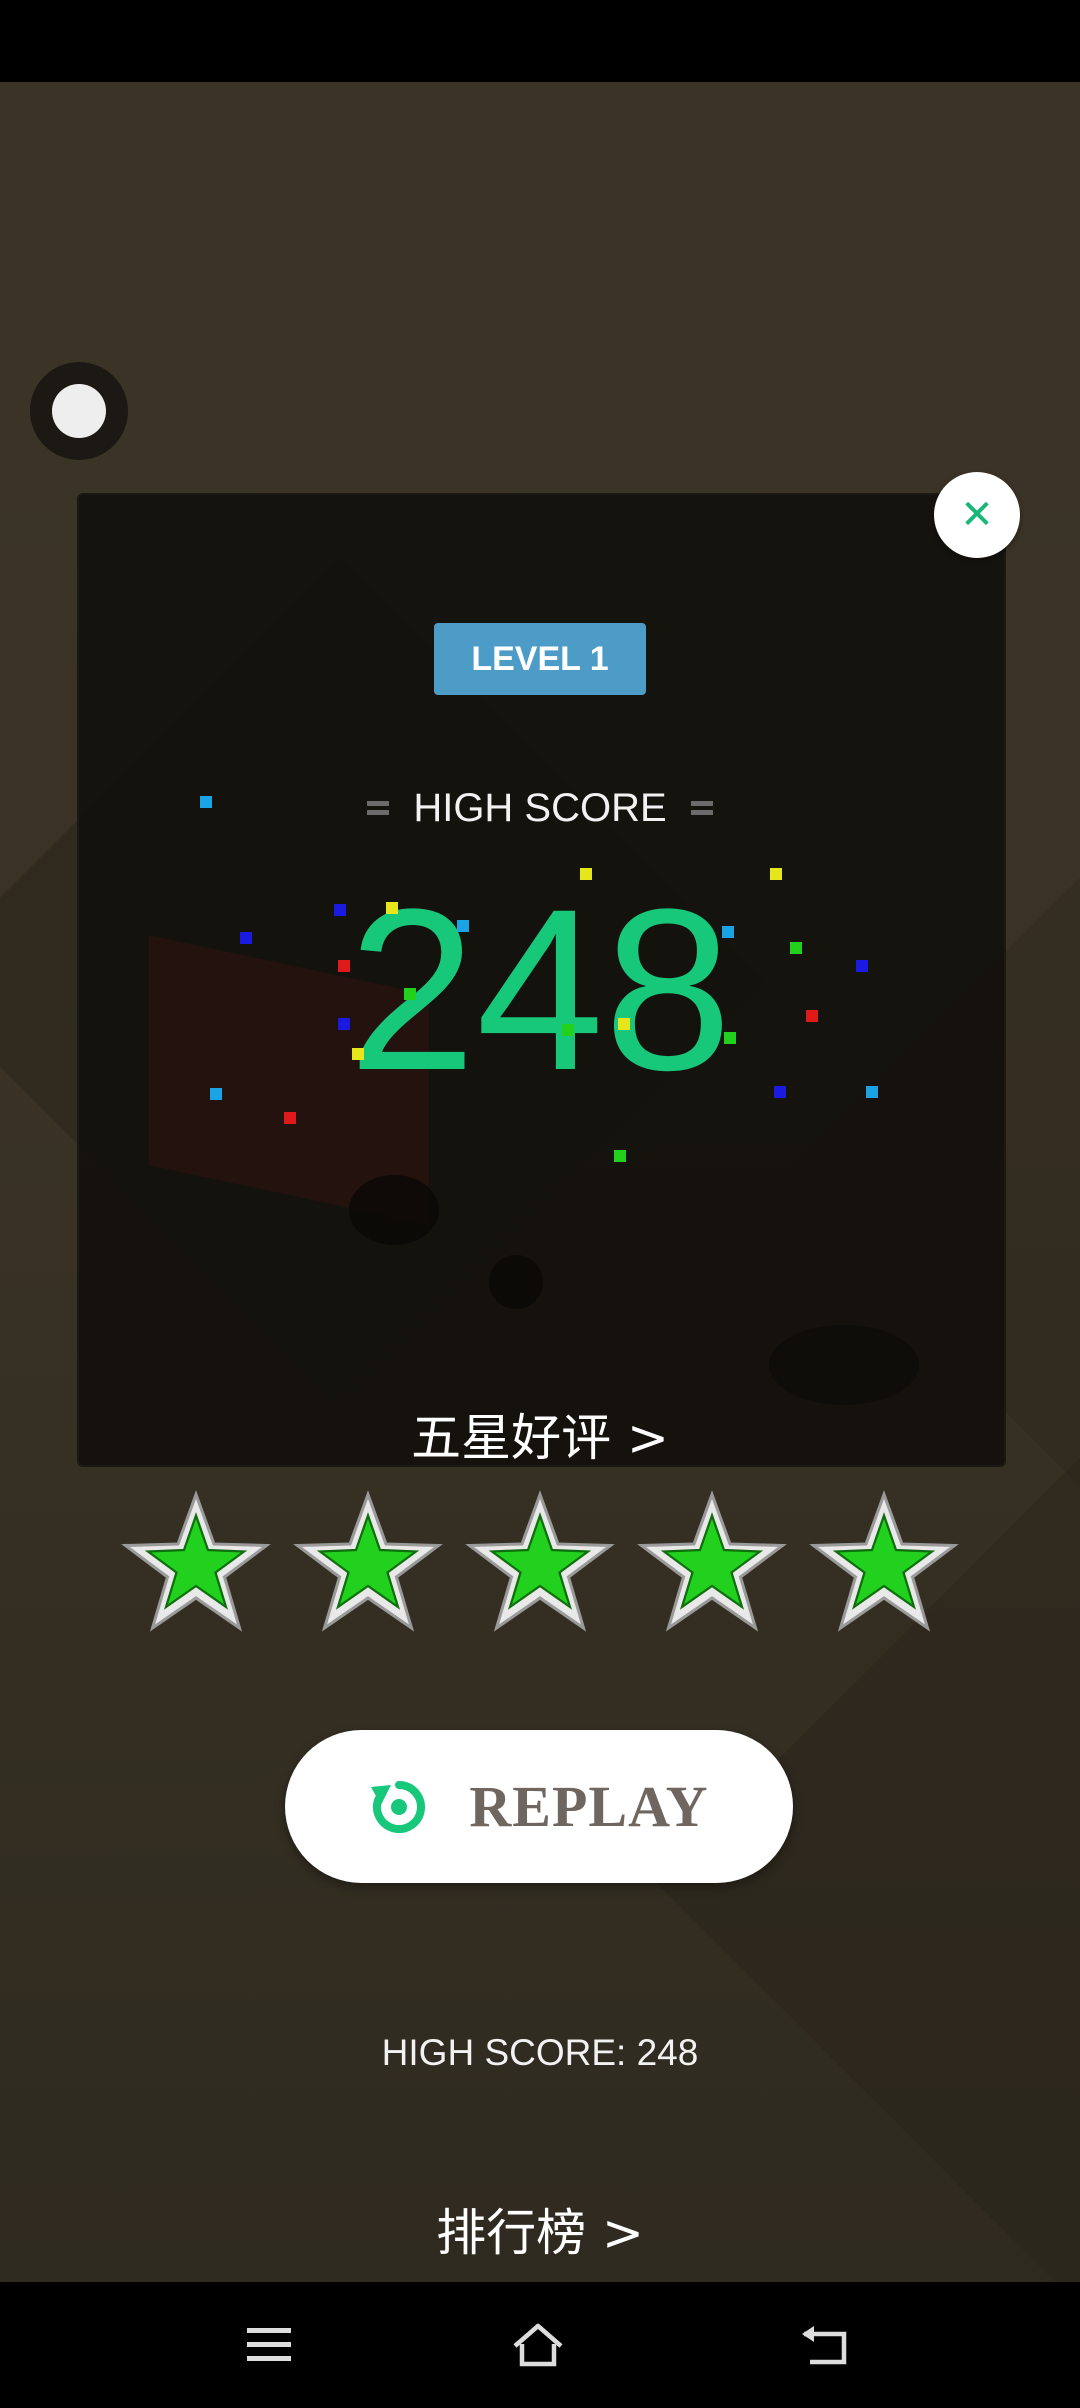  Describe the element at coordinates (269, 2345) in the screenshot. I see `menu-icon` at that location.